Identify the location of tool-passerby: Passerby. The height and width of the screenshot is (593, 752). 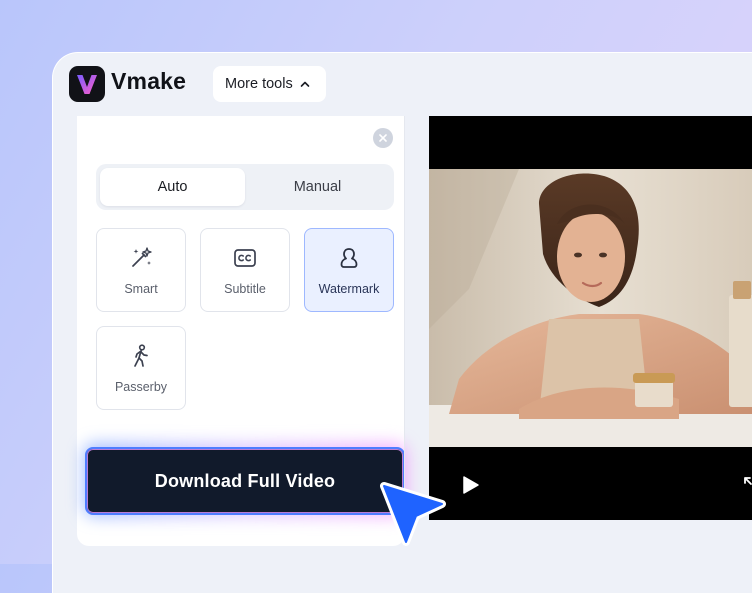
(141, 368).